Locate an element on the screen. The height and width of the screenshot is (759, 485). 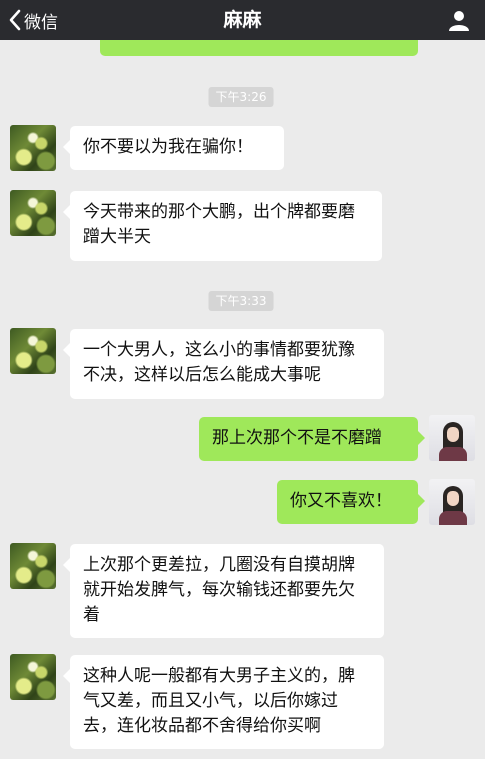
message-bubble: 一个大男人，这么小的事情都要犹豫不决，这样以后怎么能成大事呢 is located at coordinates (223, 364).